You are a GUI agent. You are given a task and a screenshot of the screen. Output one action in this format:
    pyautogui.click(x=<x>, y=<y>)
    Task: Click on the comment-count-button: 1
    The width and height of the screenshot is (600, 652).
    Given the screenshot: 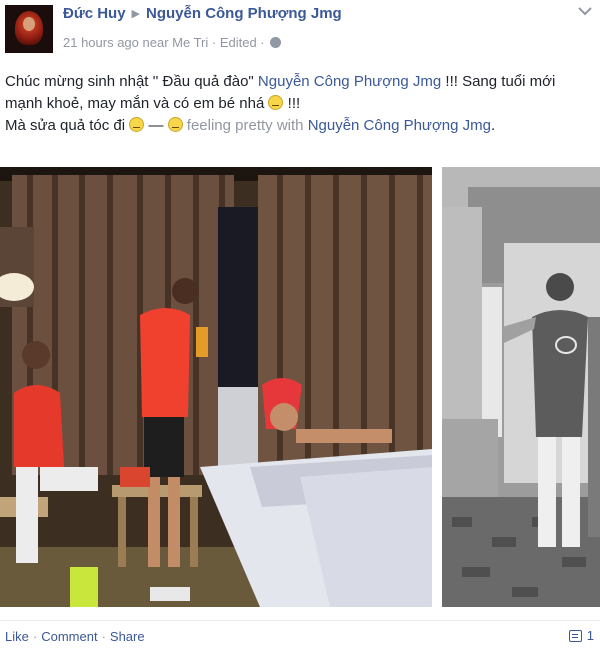 What is the action you would take?
    pyautogui.click(x=581, y=635)
    